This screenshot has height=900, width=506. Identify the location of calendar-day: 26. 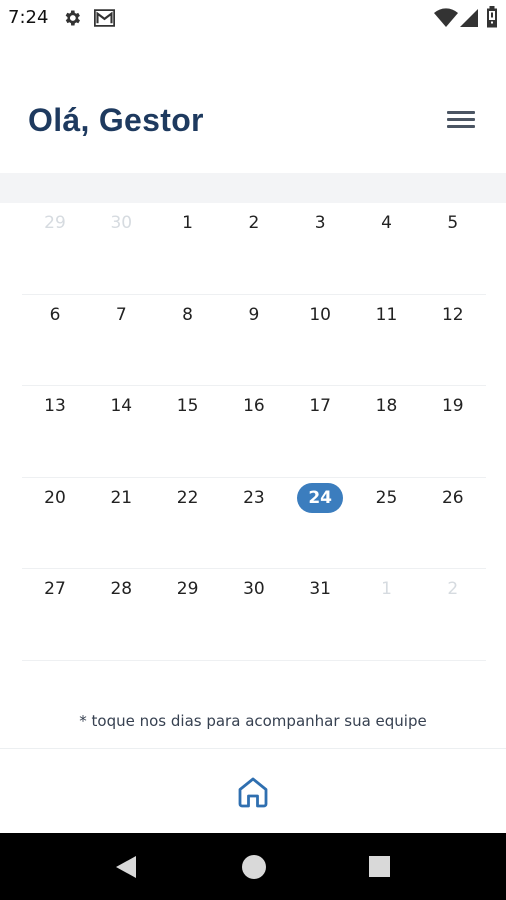
(453, 498).